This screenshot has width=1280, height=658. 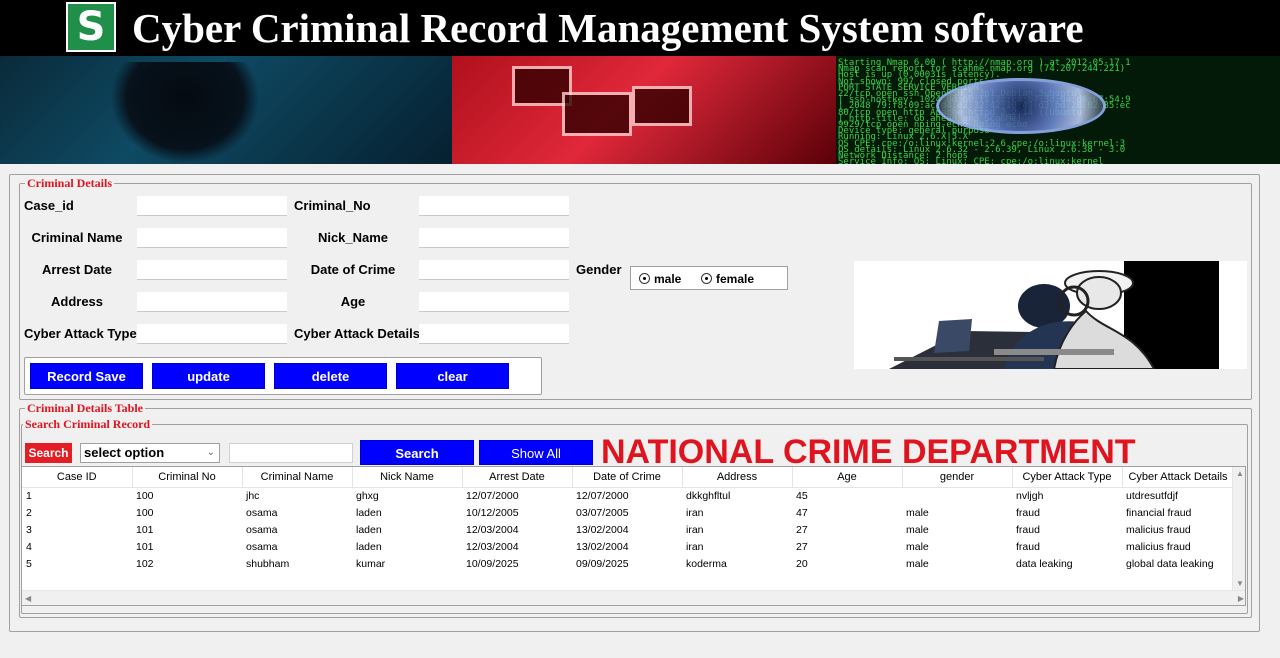 I want to click on column-header: Arrest Date, so click(x=517, y=477).